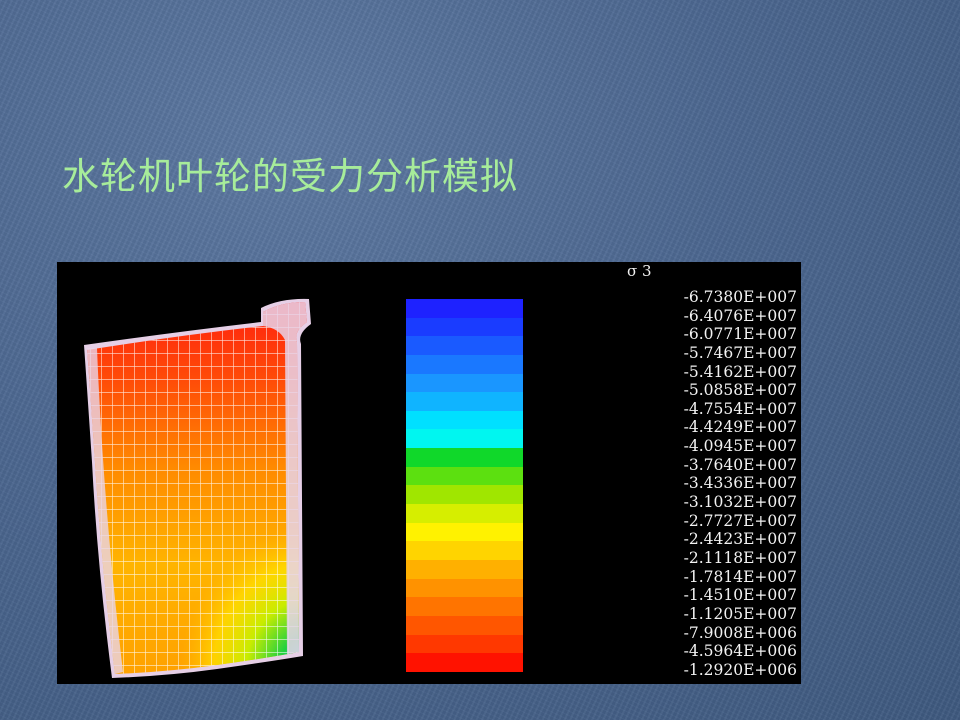 The height and width of the screenshot is (720, 960). Describe the element at coordinates (740, 632) in the screenshot. I see `legend-value: -7.9008E+006` at that location.